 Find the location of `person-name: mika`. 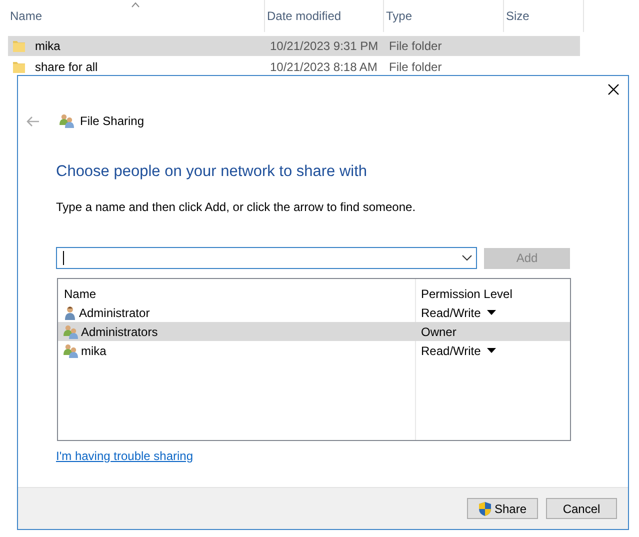

person-name: mika is located at coordinates (93, 351).